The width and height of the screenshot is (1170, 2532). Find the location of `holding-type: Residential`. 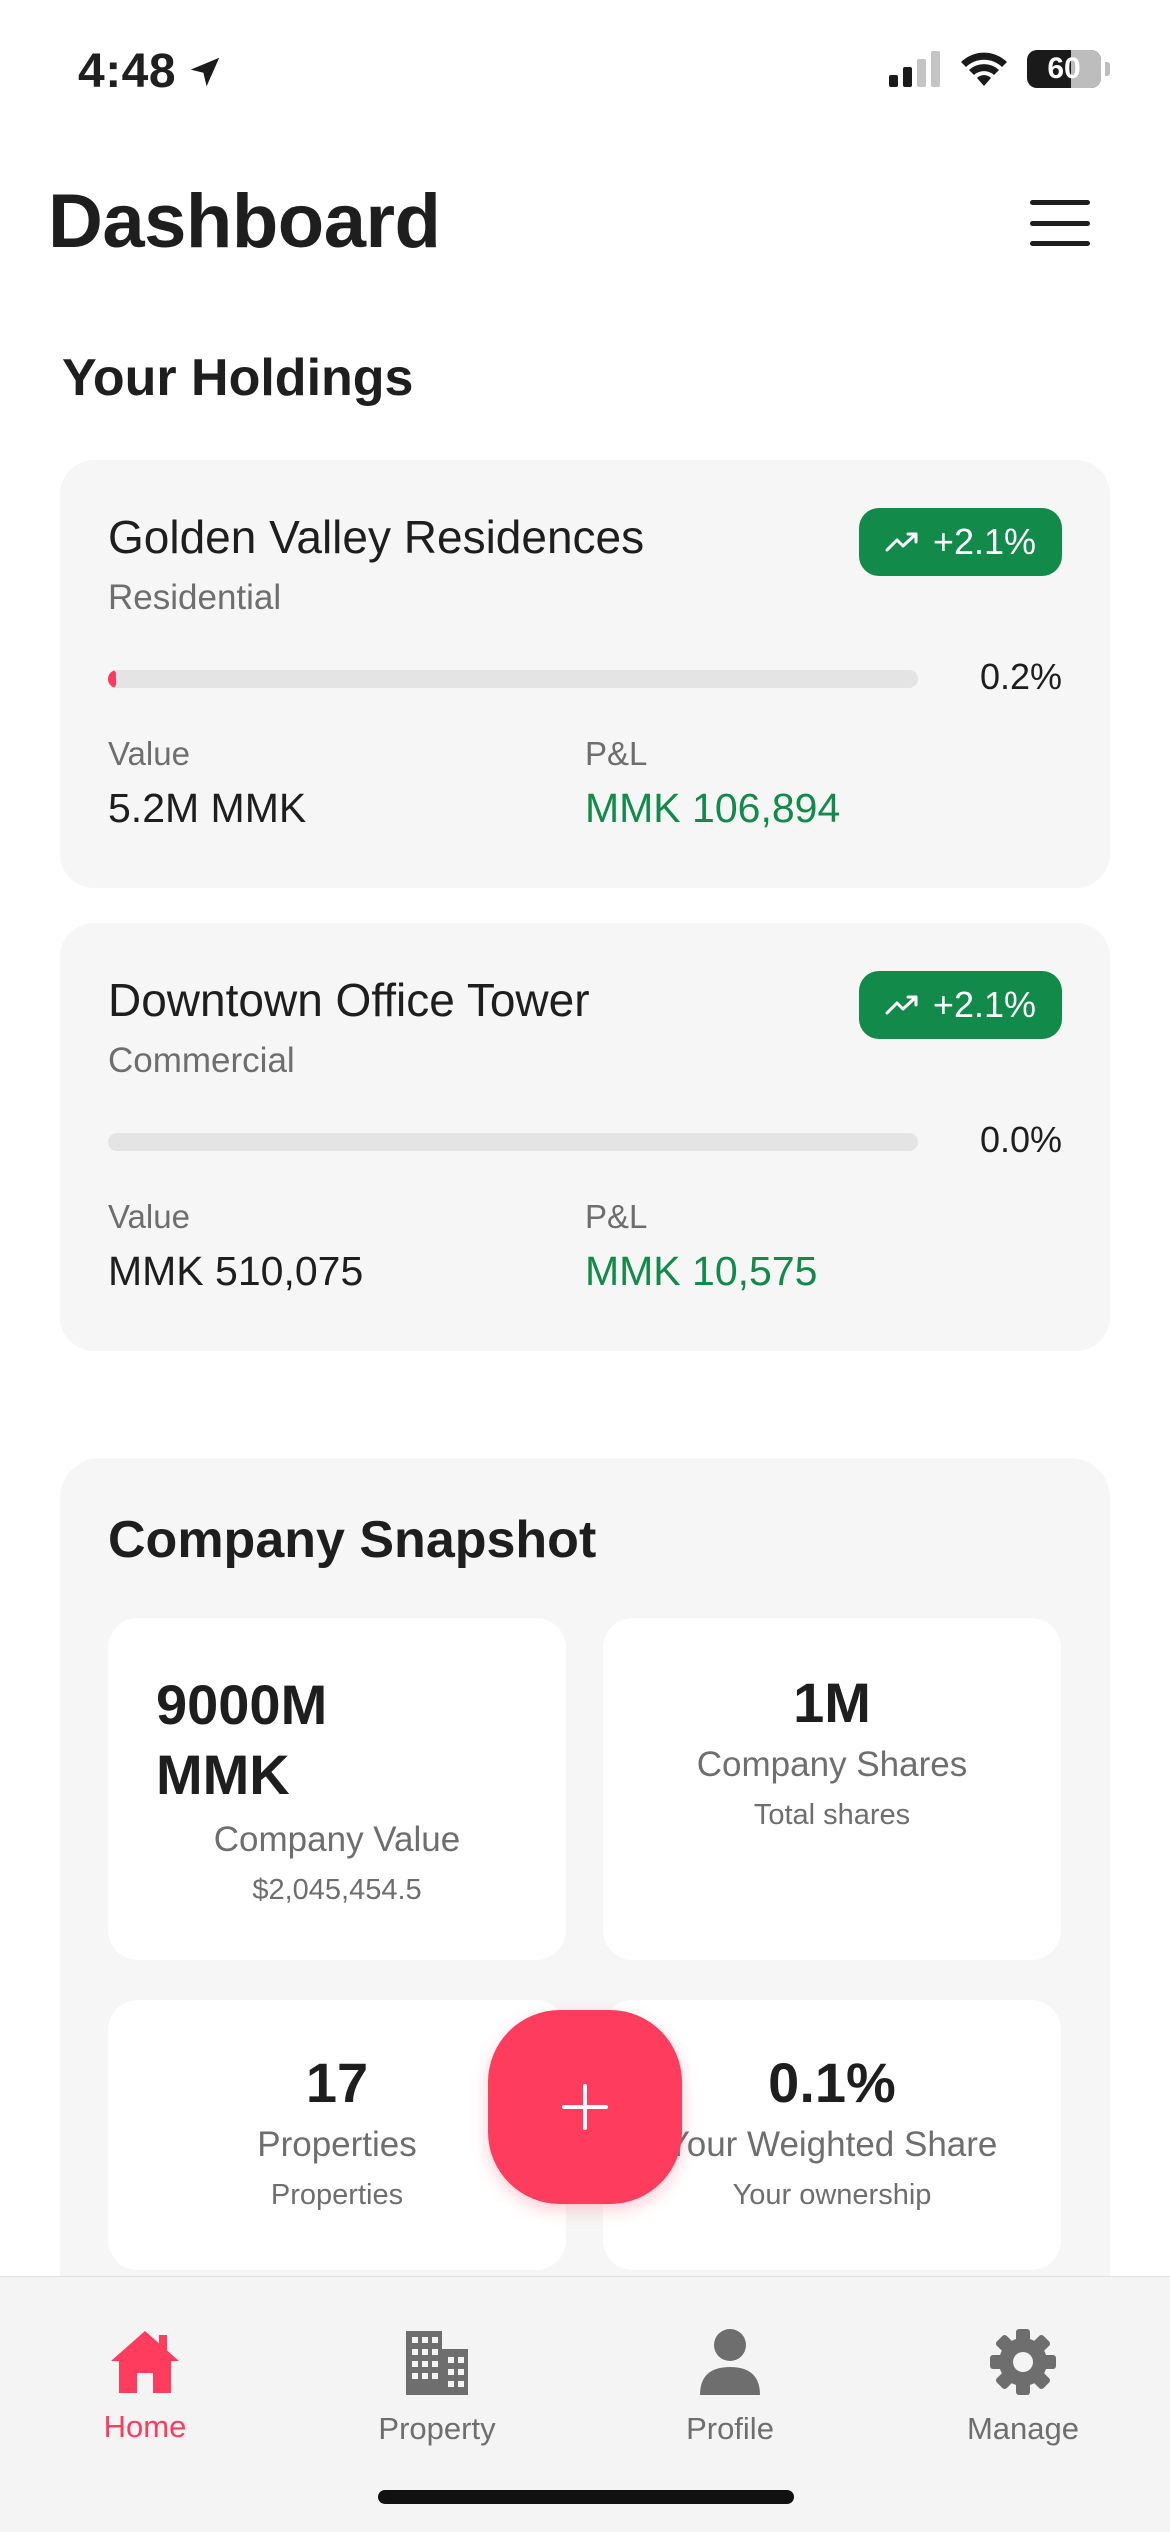

holding-type: Residential is located at coordinates (195, 597).